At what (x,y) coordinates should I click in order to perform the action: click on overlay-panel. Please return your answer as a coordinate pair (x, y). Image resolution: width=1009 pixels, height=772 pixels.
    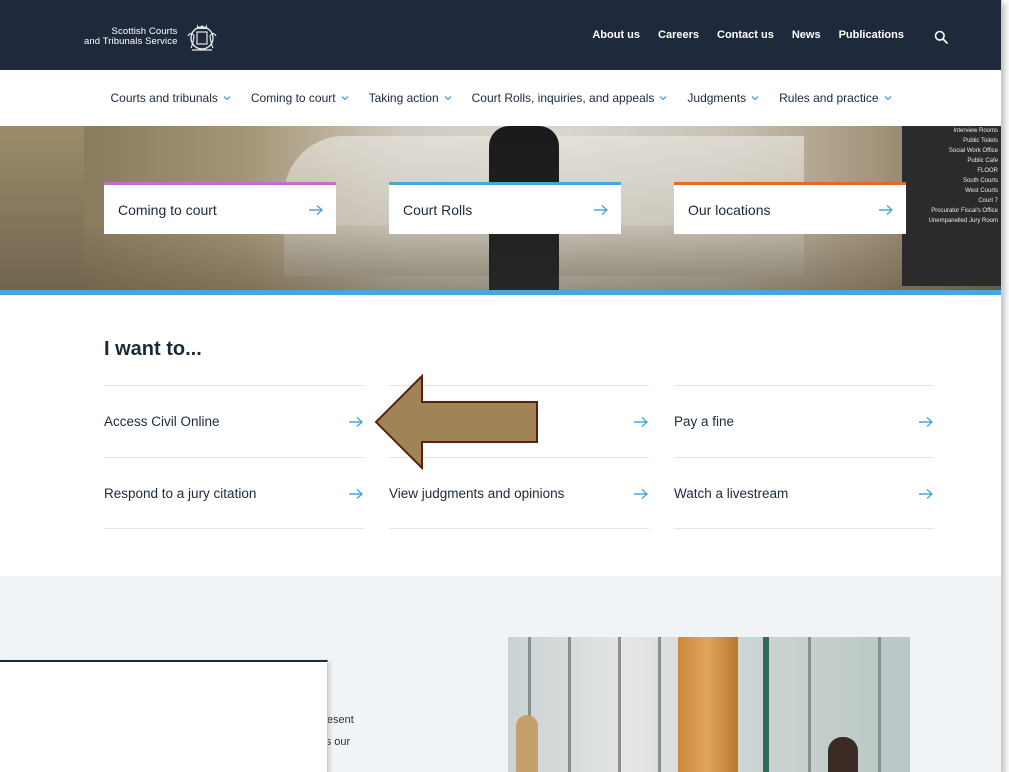
    Looking at the image, I should click on (164, 716).